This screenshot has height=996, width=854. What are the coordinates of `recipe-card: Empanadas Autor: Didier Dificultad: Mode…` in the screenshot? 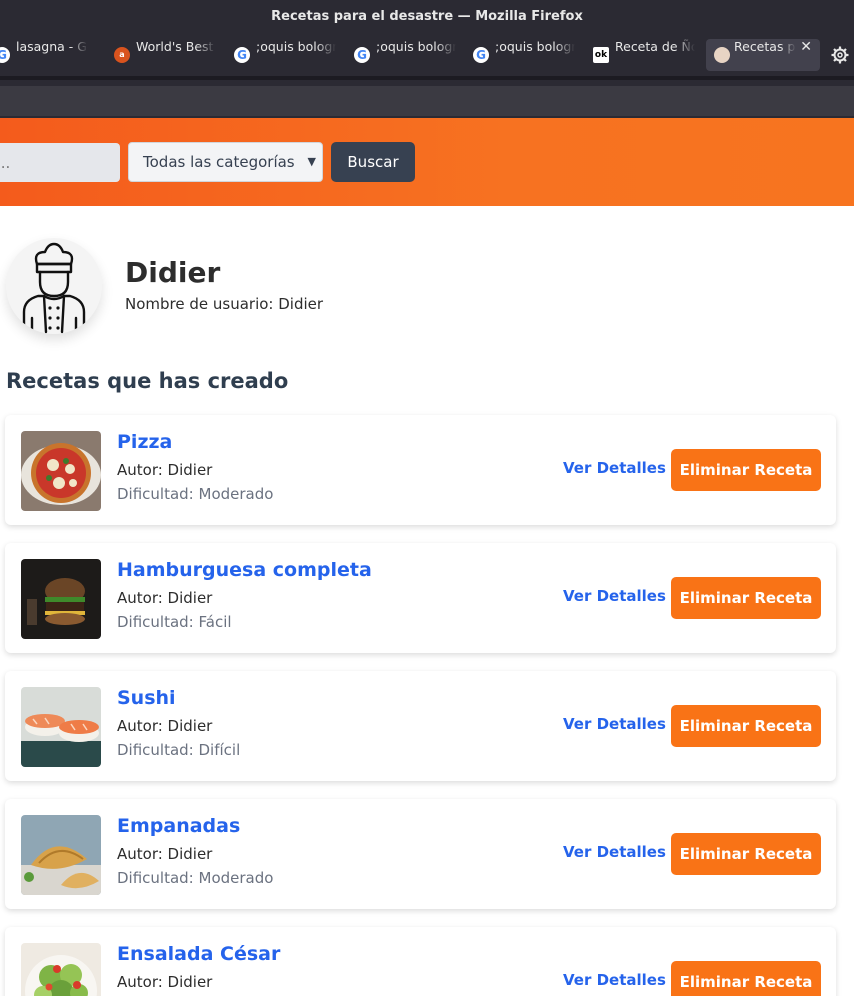 It's located at (420, 854).